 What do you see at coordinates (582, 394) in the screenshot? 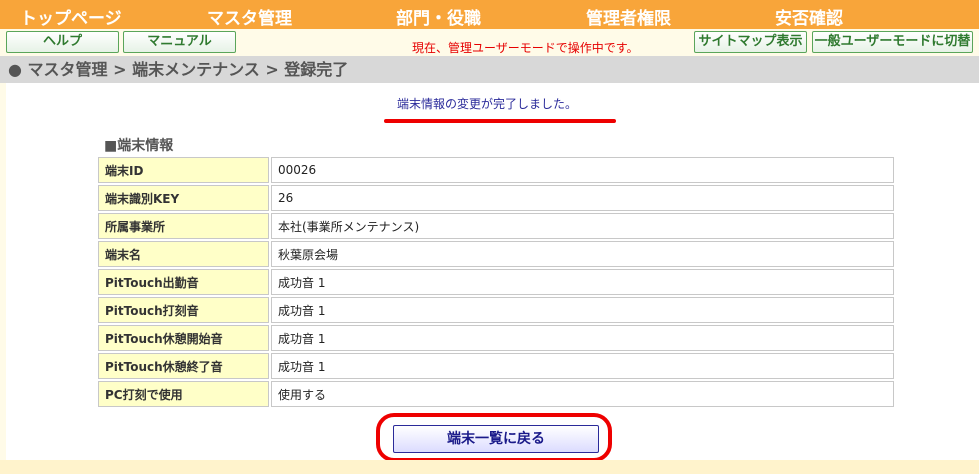
I see `row-value: 使用する` at bounding box center [582, 394].